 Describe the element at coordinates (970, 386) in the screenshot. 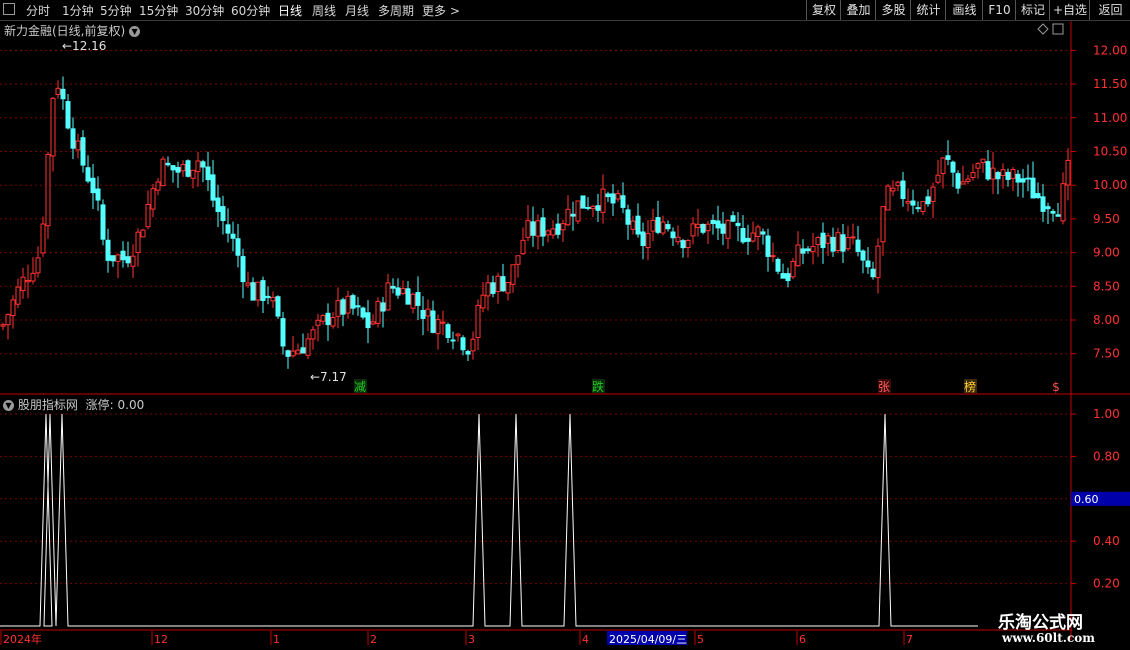

I see `event-marker: 榜` at that location.